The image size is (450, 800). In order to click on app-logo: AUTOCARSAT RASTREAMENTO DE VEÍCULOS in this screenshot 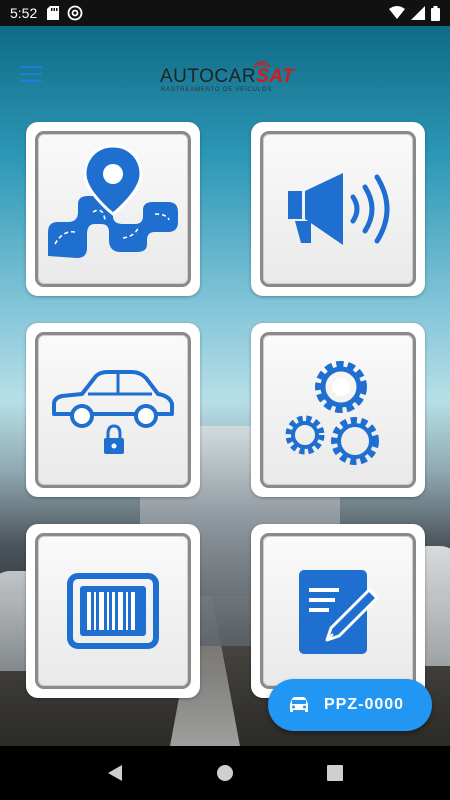, I will do `click(227, 78)`.